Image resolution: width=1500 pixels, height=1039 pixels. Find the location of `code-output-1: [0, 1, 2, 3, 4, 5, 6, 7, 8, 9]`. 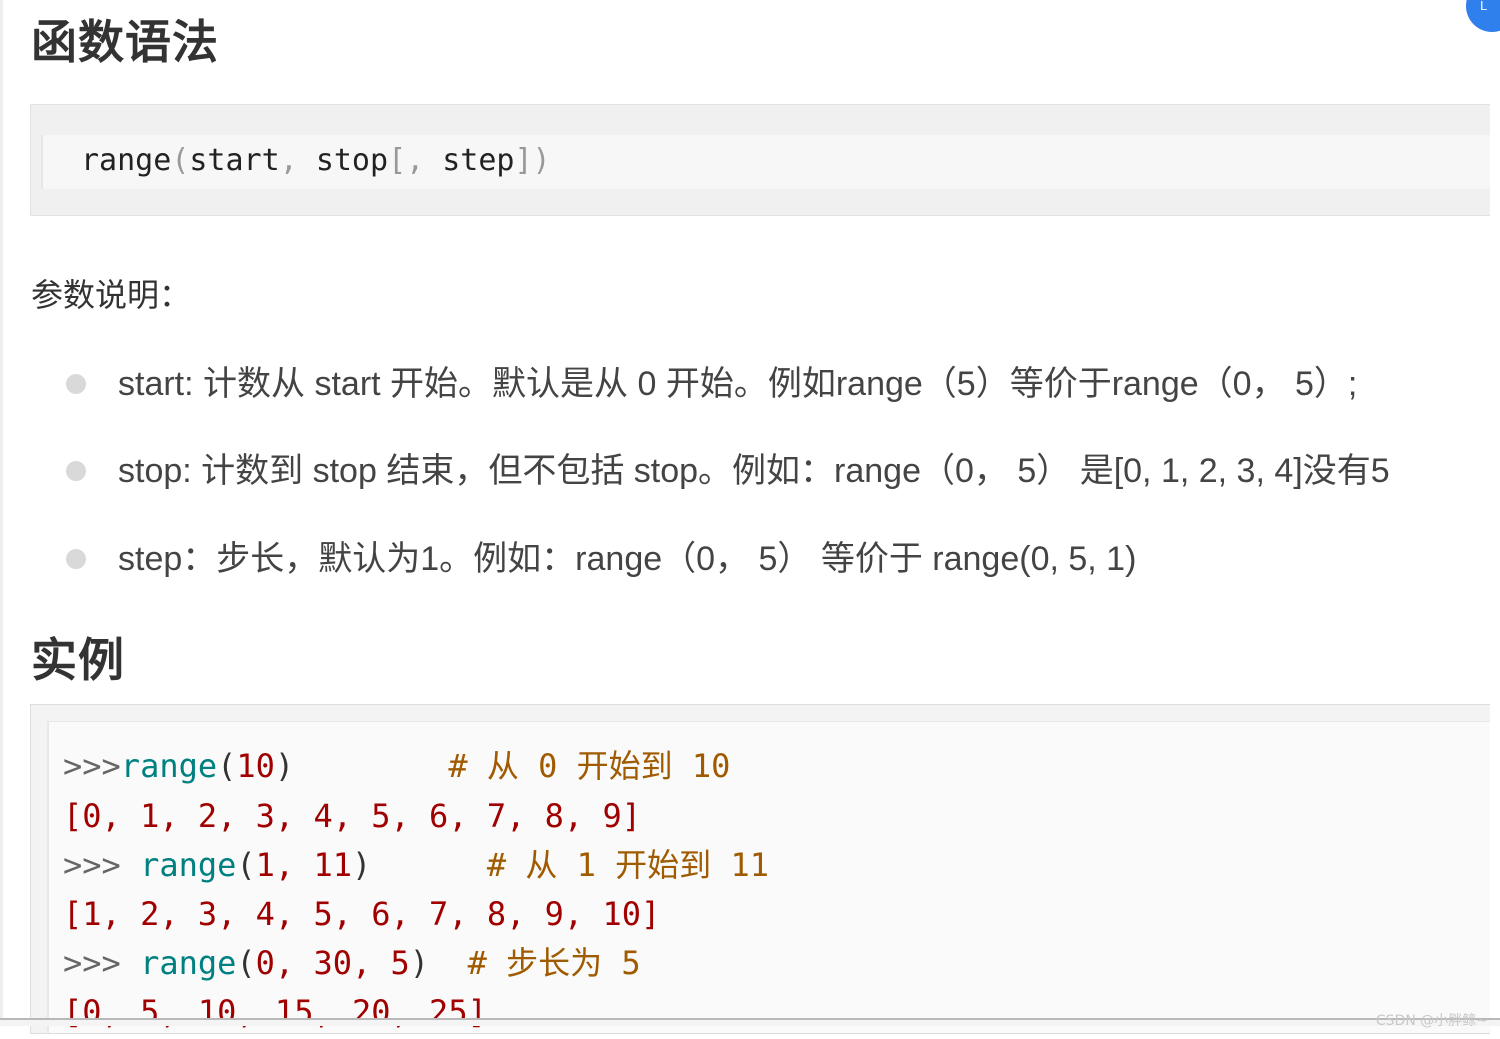

code-output-1: [0, 1, 2, 3, 4, 5, 6, 7, 8, 9] is located at coordinates (352, 816).